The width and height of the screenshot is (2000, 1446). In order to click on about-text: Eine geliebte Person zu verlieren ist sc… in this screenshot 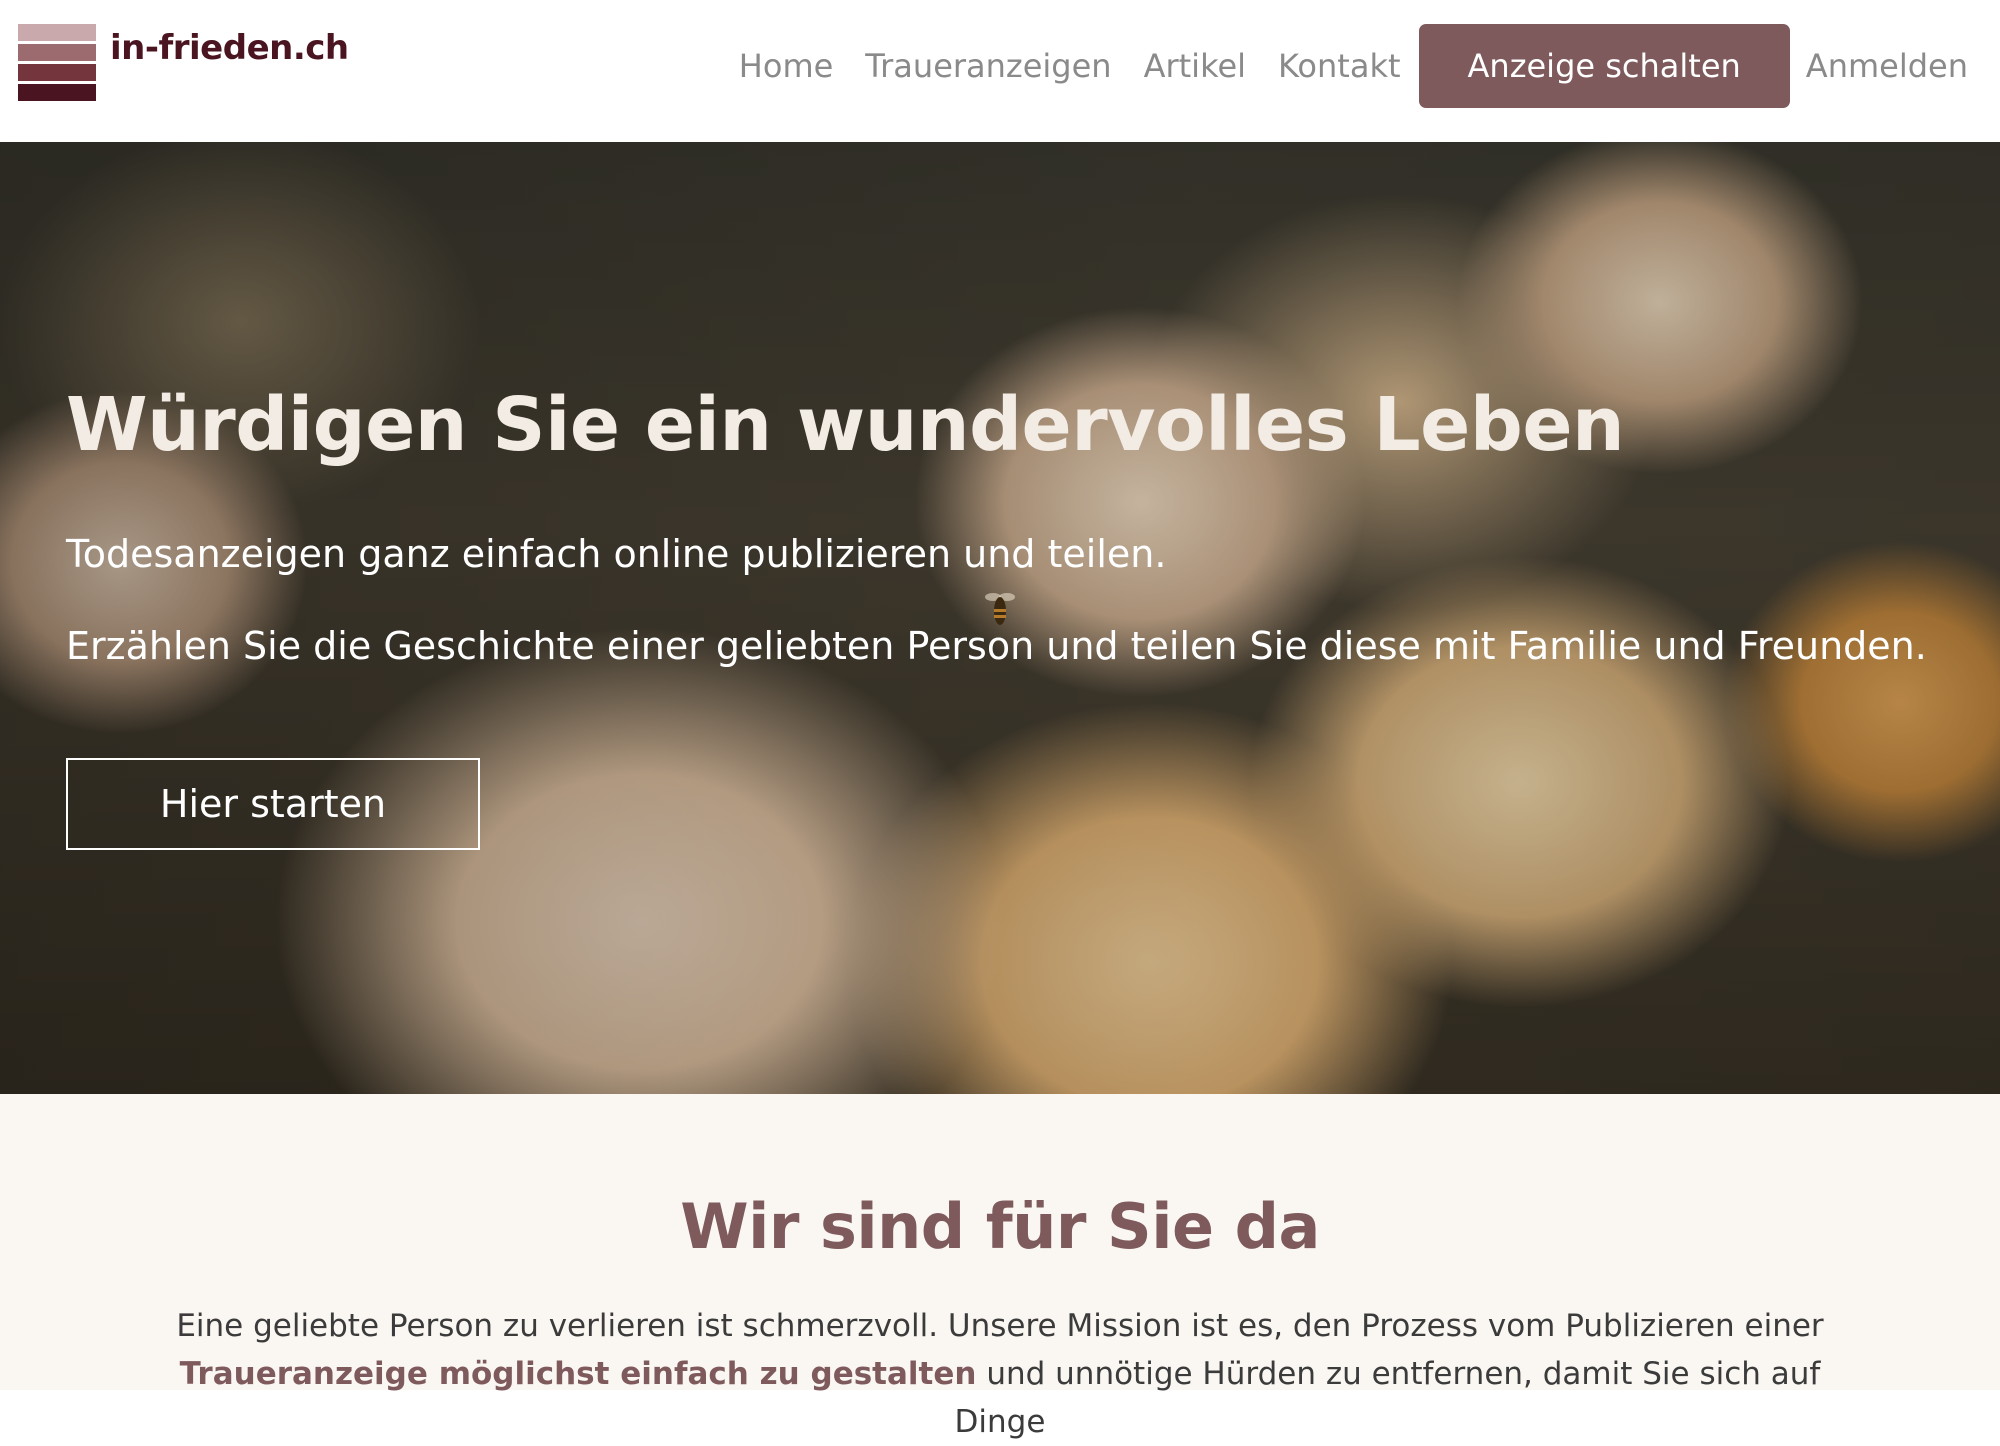, I will do `click(1000, 1374)`.